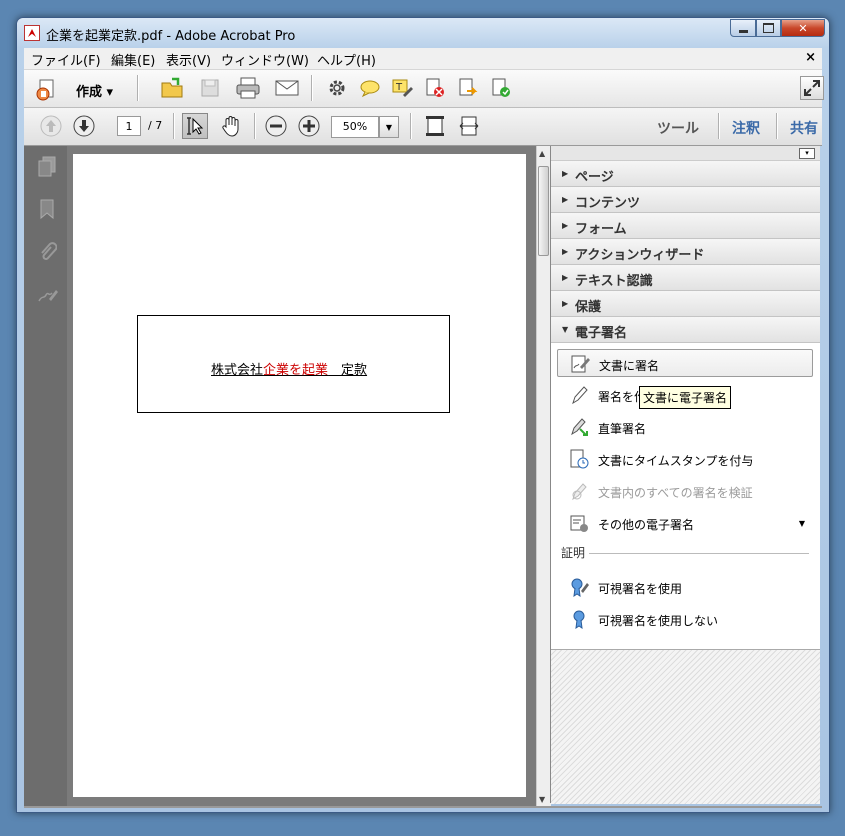  I want to click on sign-document-icon, so click(580, 364).